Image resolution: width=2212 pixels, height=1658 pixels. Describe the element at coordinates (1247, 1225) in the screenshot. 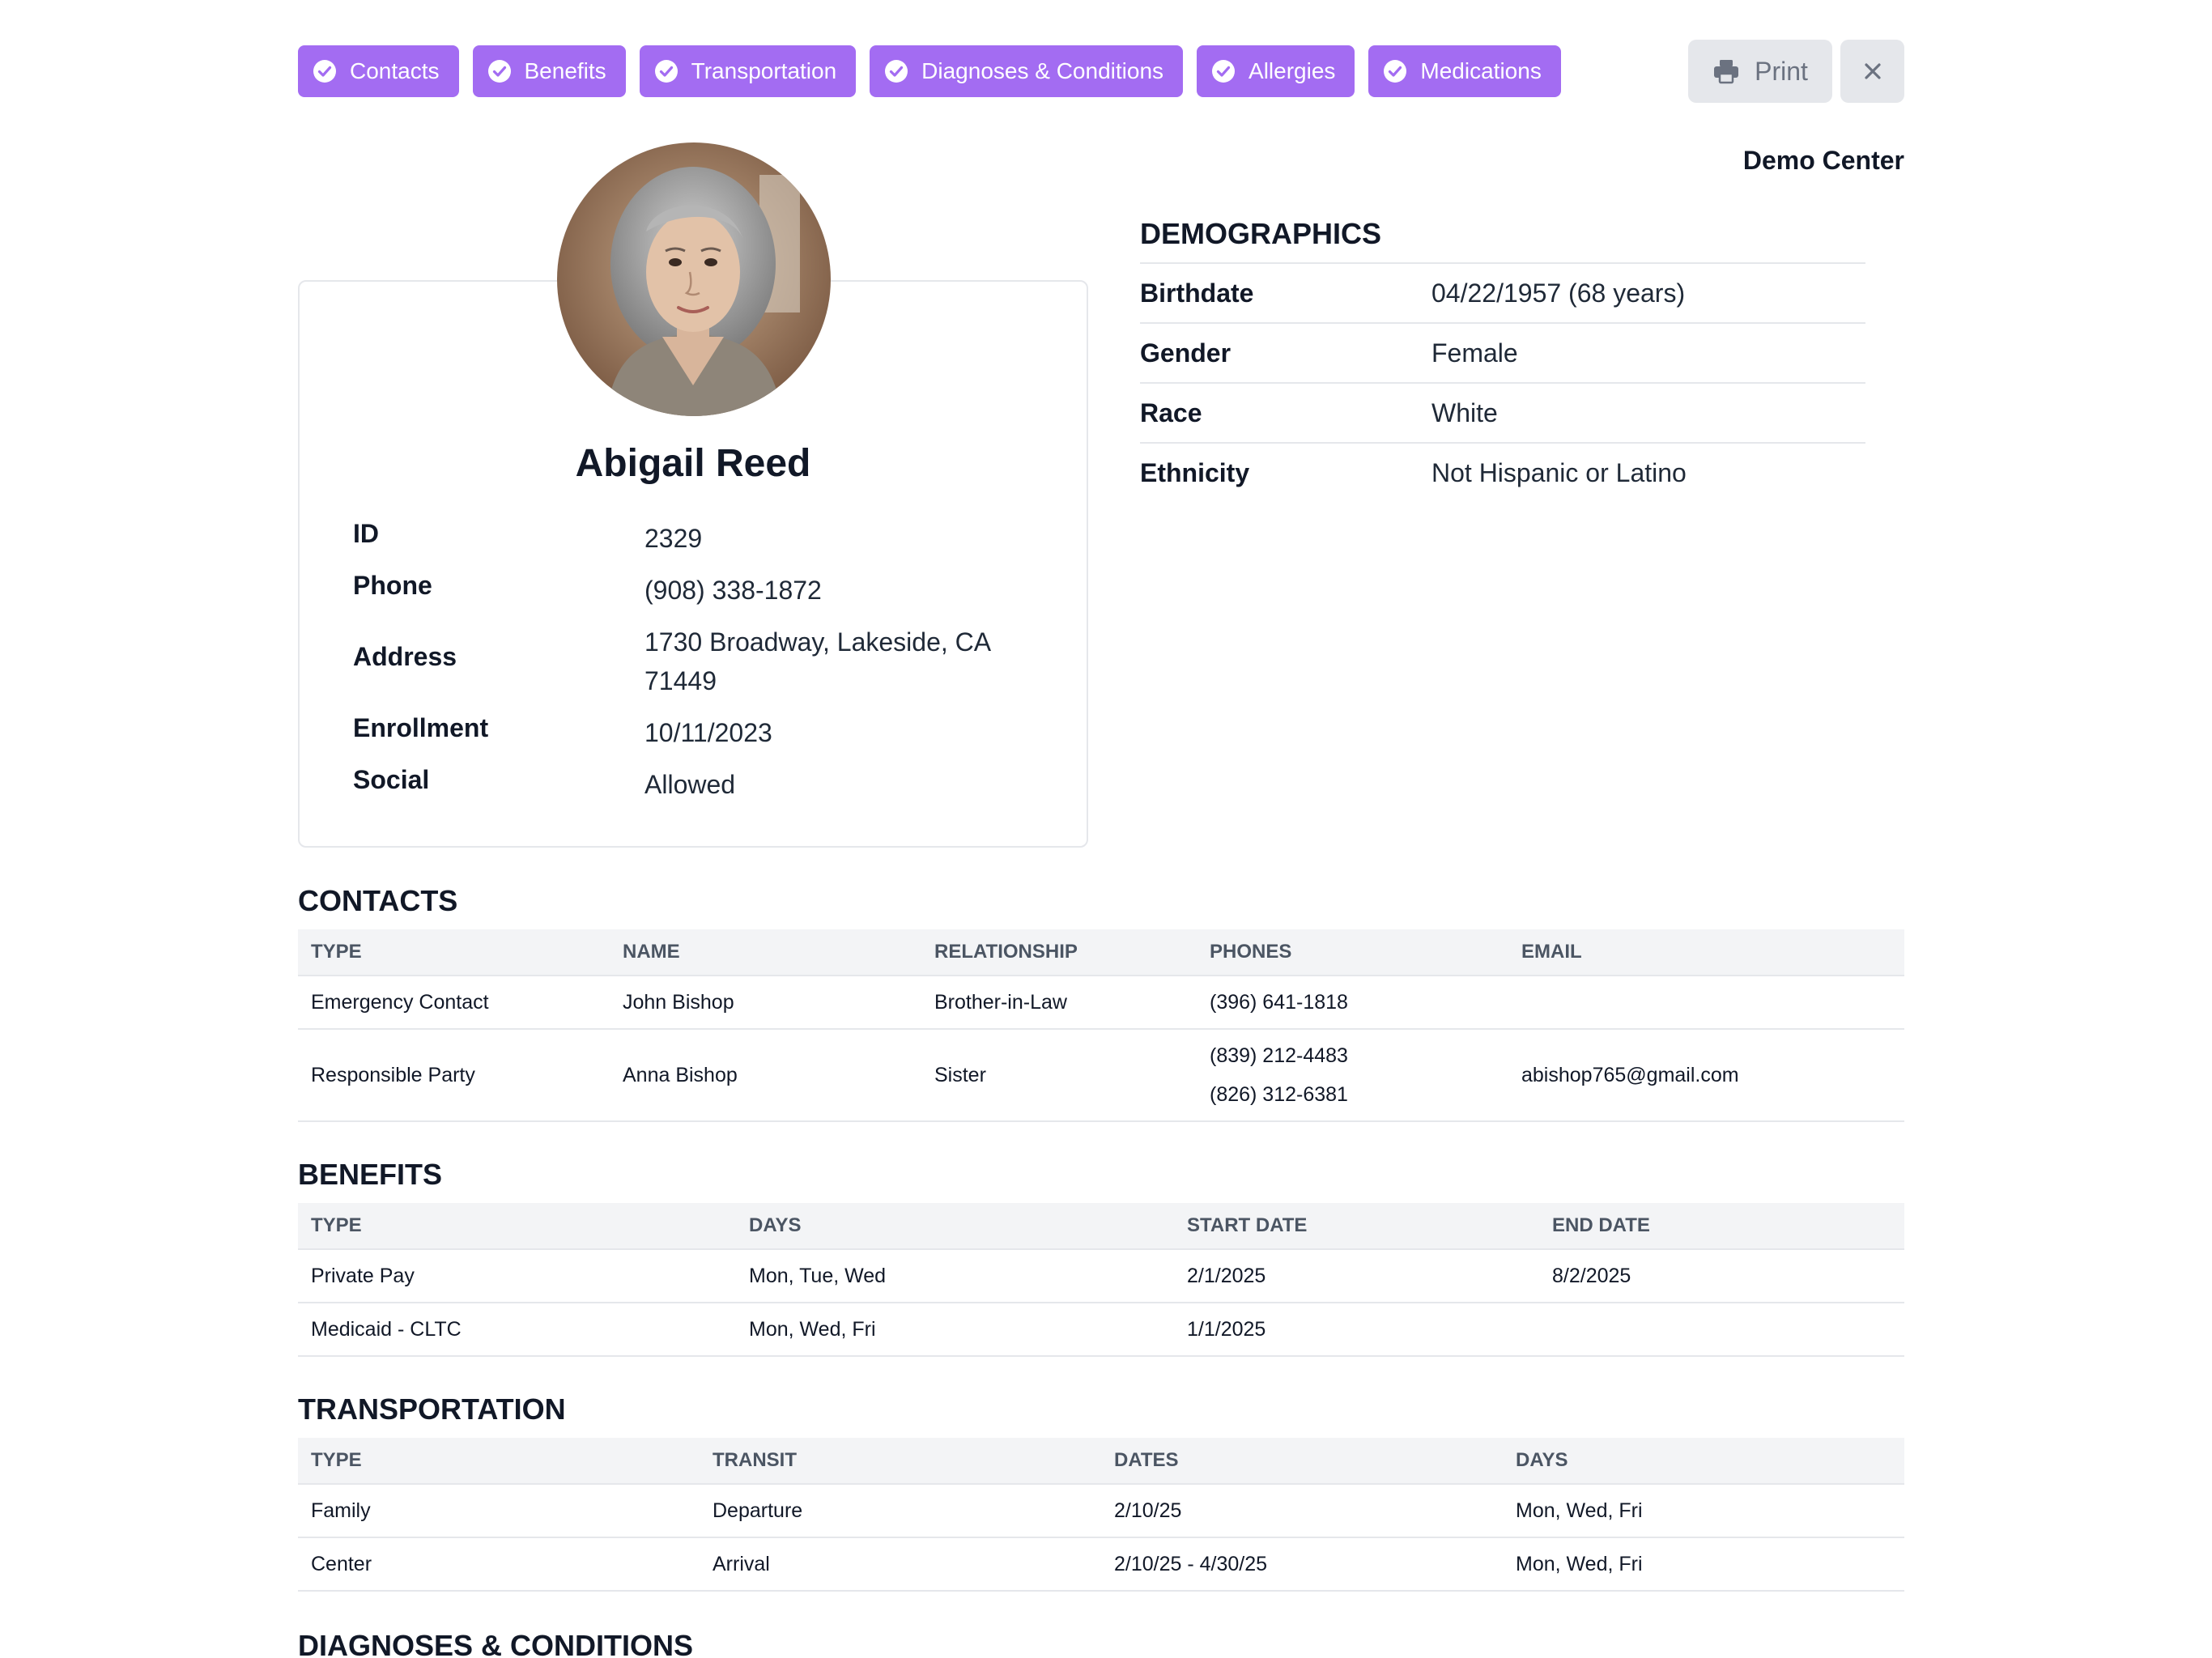

I see `column-header: START DATE` at that location.